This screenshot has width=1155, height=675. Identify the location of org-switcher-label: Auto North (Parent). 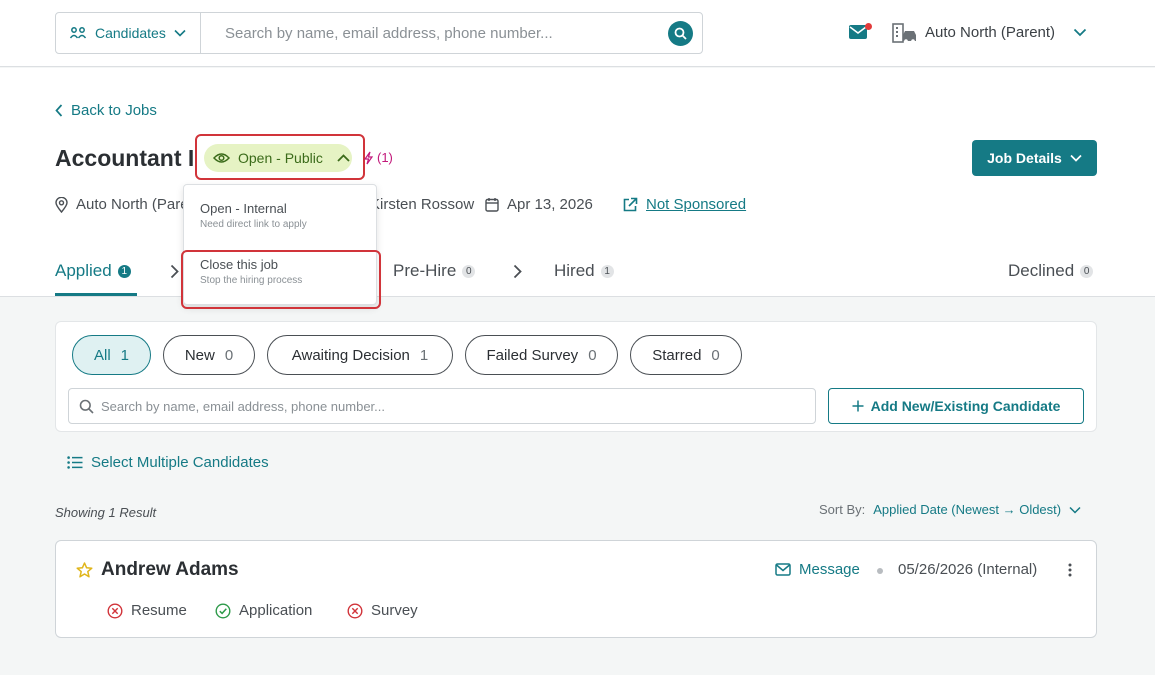
(990, 32).